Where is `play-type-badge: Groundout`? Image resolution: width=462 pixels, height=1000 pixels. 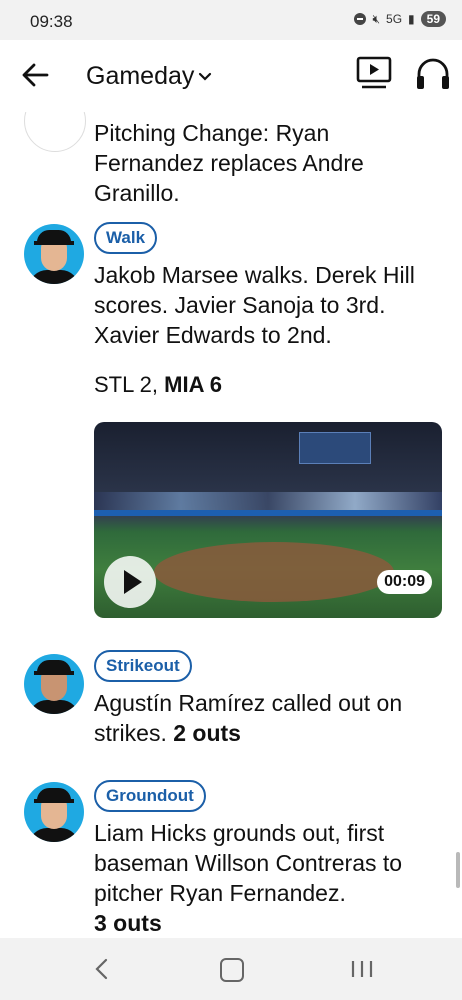 play-type-badge: Groundout is located at coordinates (150, 796).